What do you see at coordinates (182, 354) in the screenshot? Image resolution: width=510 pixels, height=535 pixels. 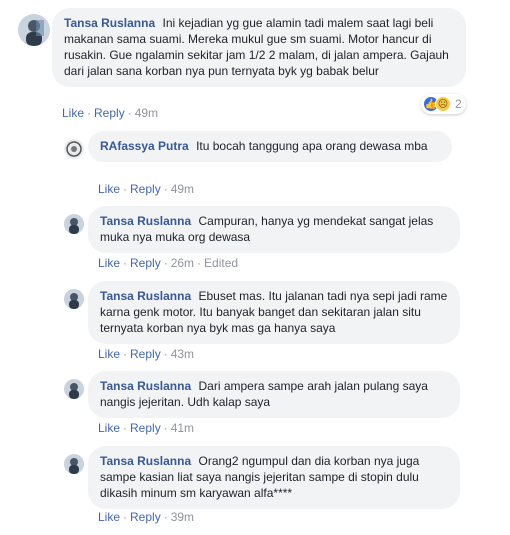 I see `timestamp: 43m` at bounding box center [182, 354].